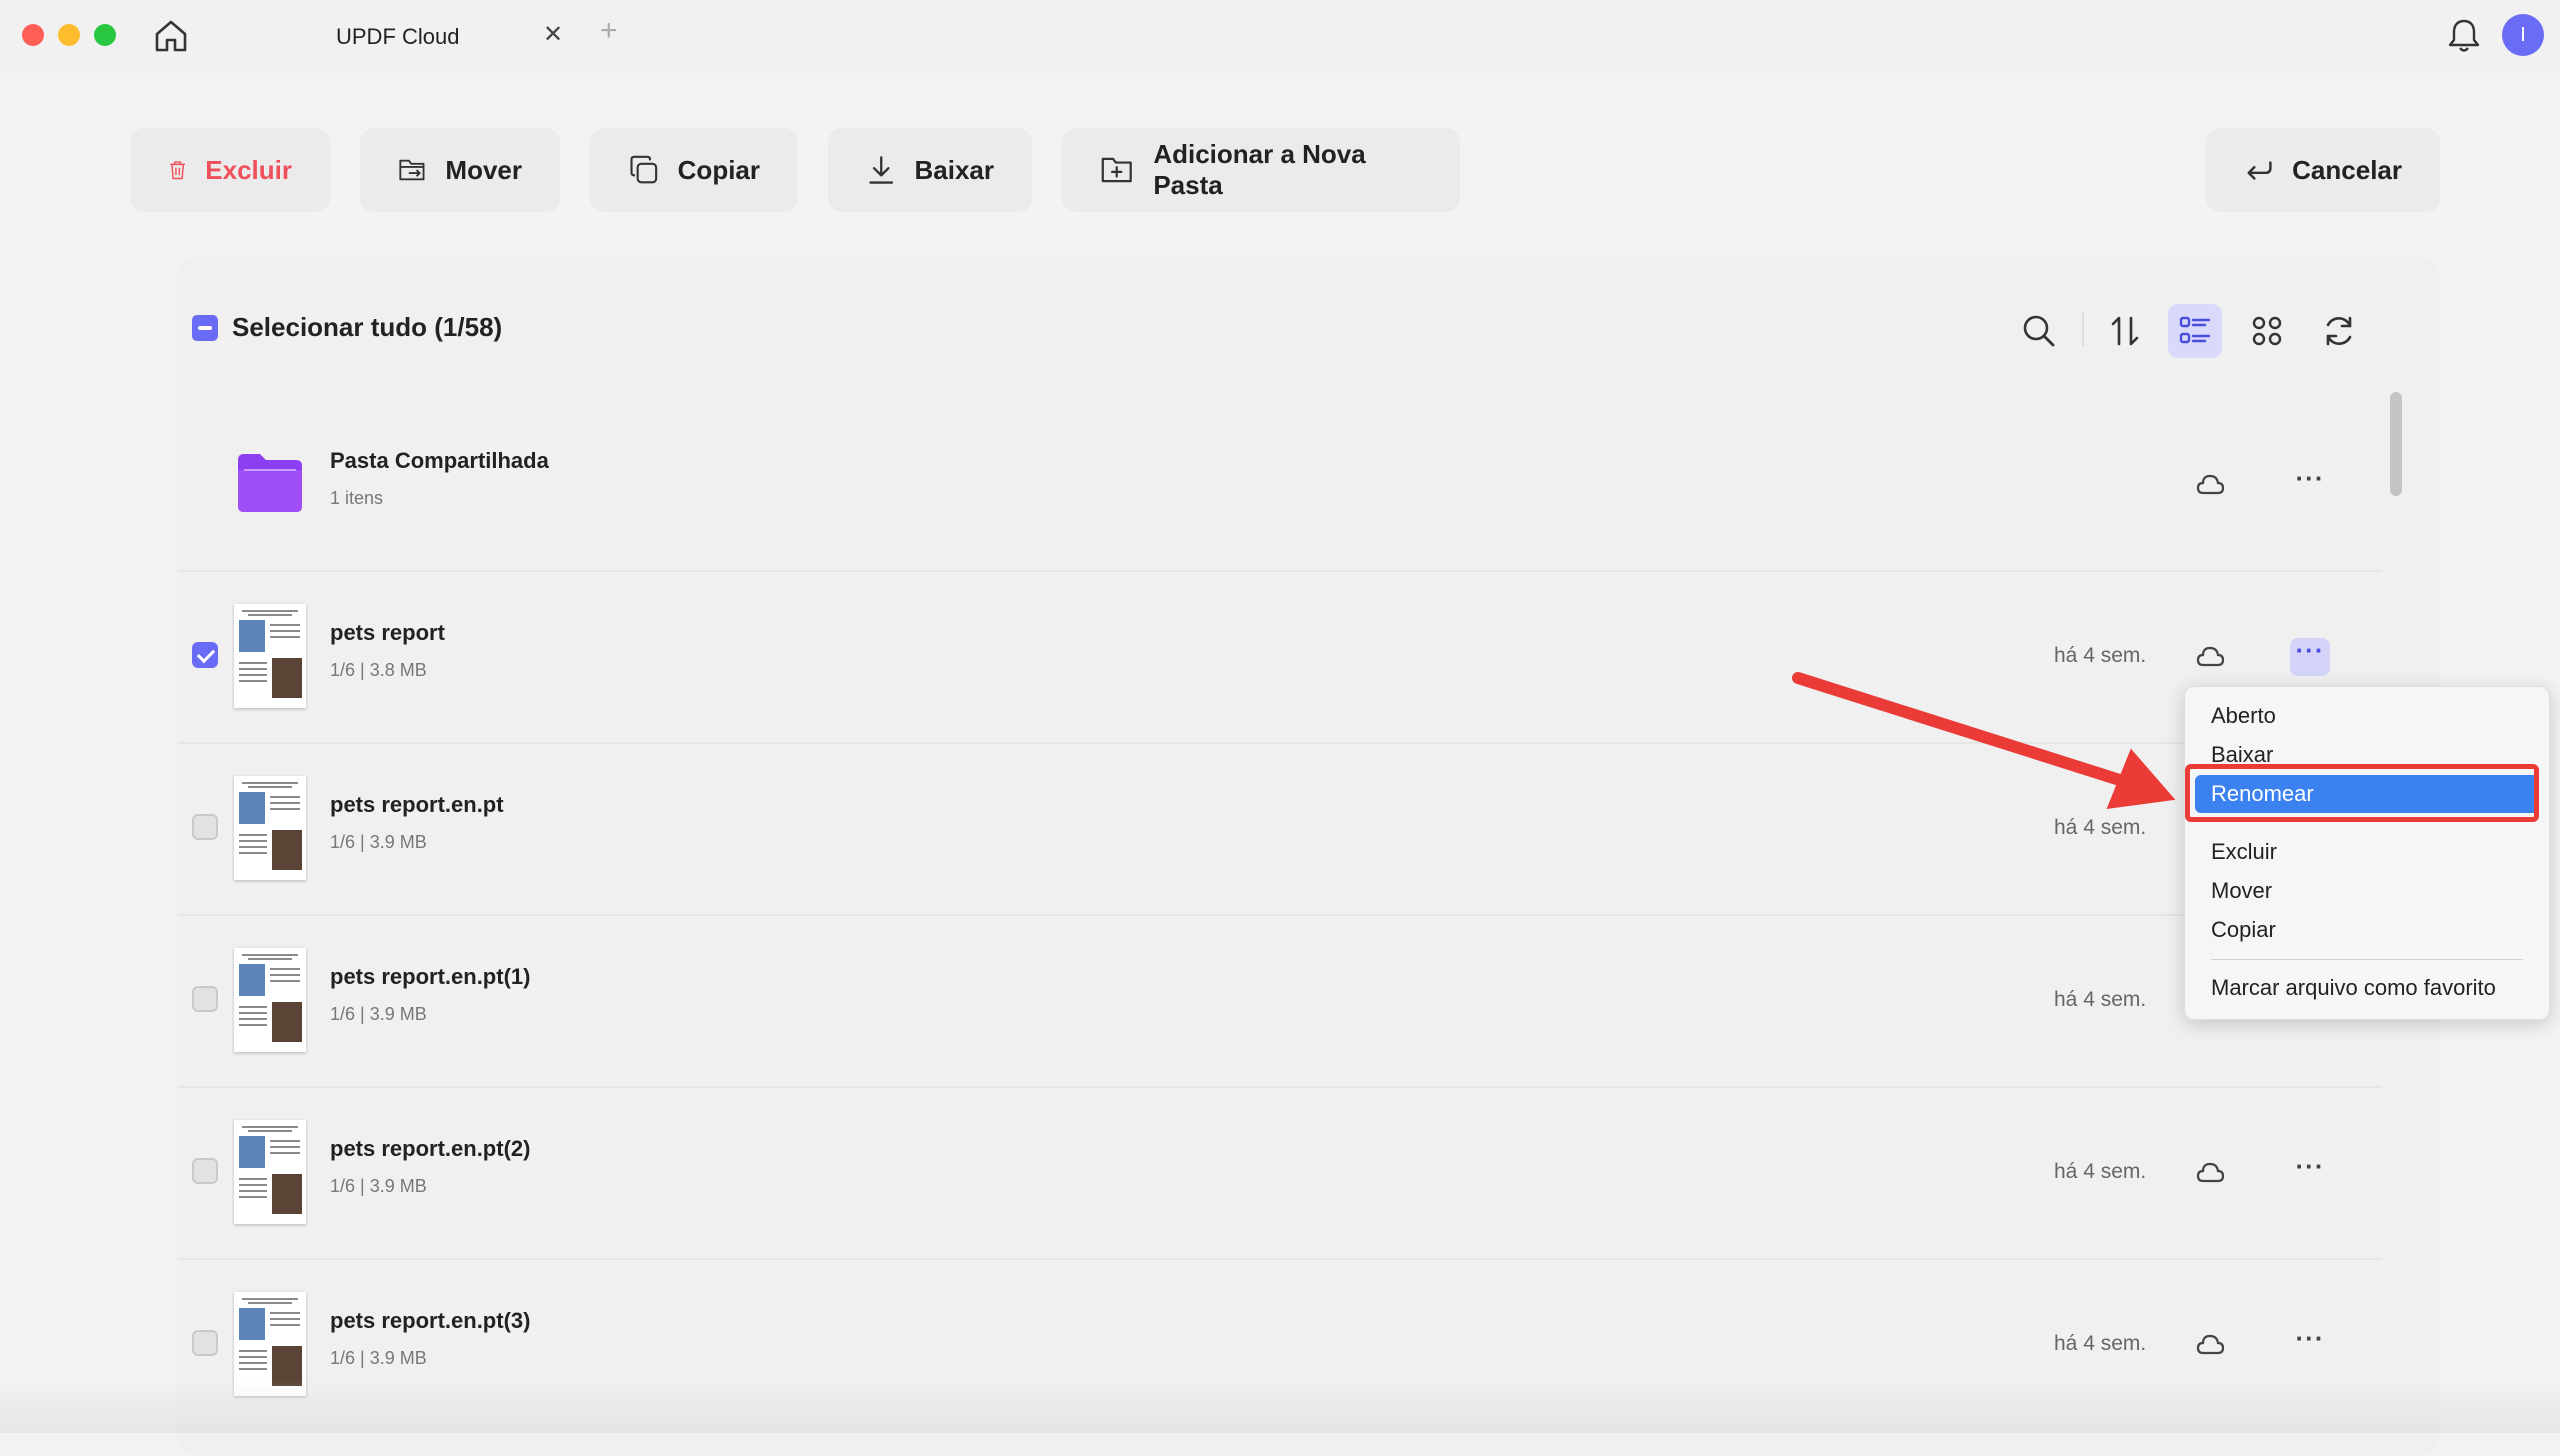 This screenshot has height=1456, width=2560. What do you see at coordinates (2259, 170) in the screenshot?
I see `return-icon` at bounding box center [2259, 170].